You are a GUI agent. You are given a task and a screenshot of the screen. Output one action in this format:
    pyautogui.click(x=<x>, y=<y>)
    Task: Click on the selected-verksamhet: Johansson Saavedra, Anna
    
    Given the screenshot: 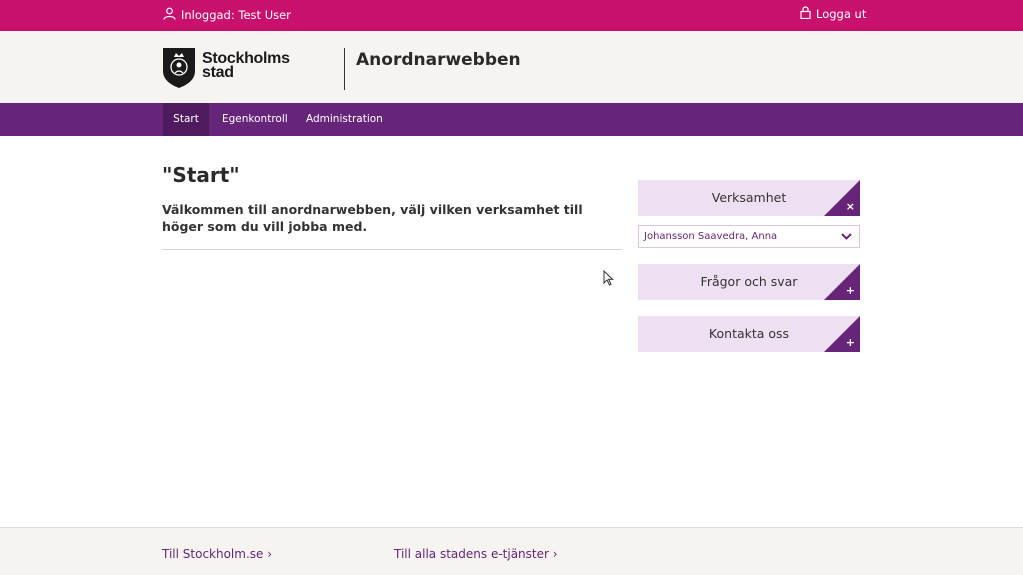 What is the action you would take?
    pyautogui.click(x=711, y=236)
    